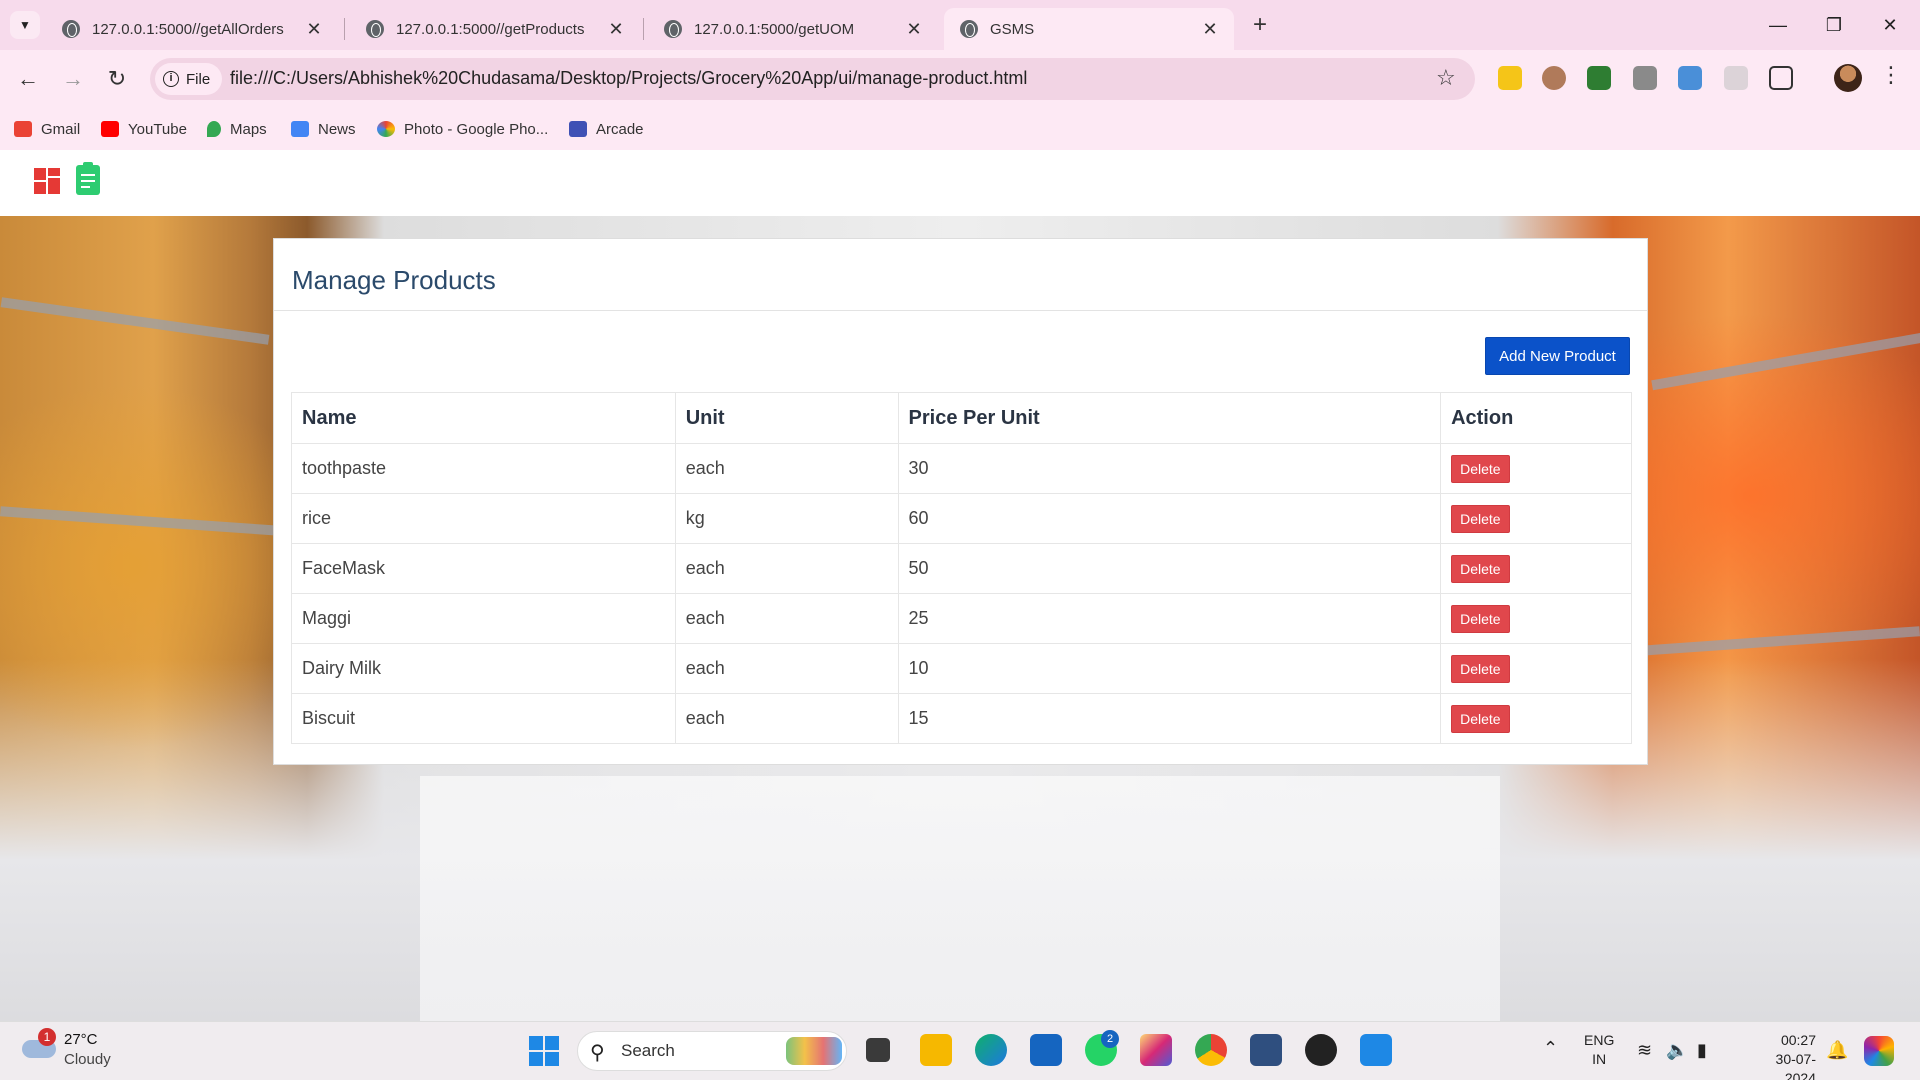 This screenshot has width=1920, height=1080. Describe the element at coordinates (1089, 29) in the screenshot. I see `tab-gsms: GSMS ✕` at that location.